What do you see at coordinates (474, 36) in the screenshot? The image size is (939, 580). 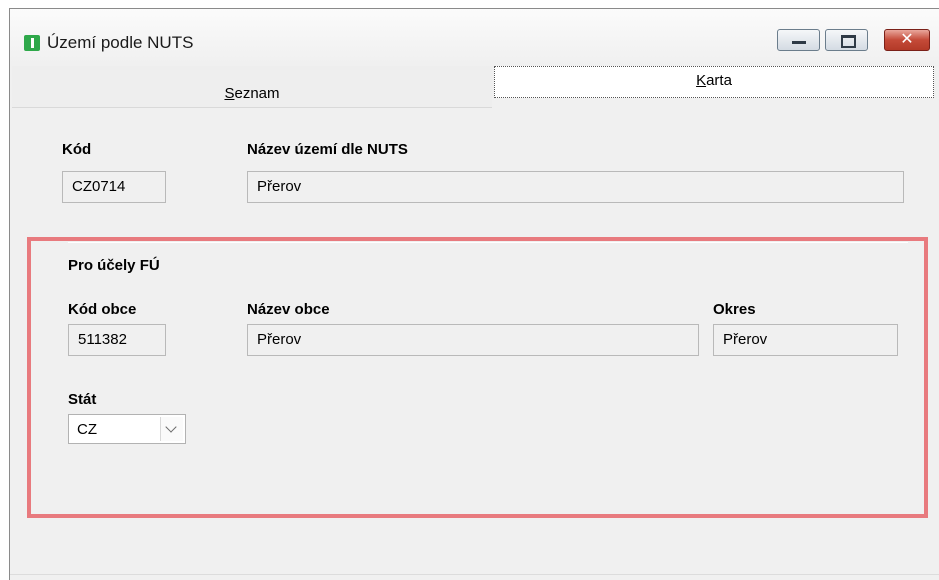 I see `title-bar: Území podle NUTS ✕` at bounding box center [474, 36].